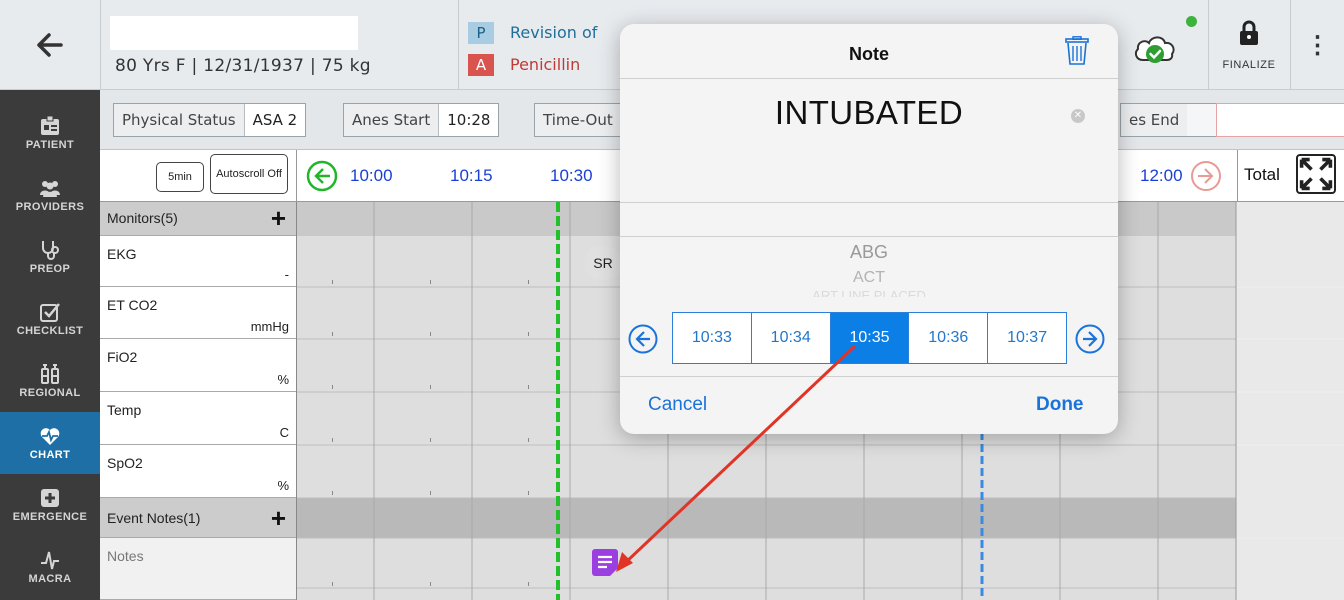  I want to click on monitors-header-label: Monitors(5), so click(142, 218).